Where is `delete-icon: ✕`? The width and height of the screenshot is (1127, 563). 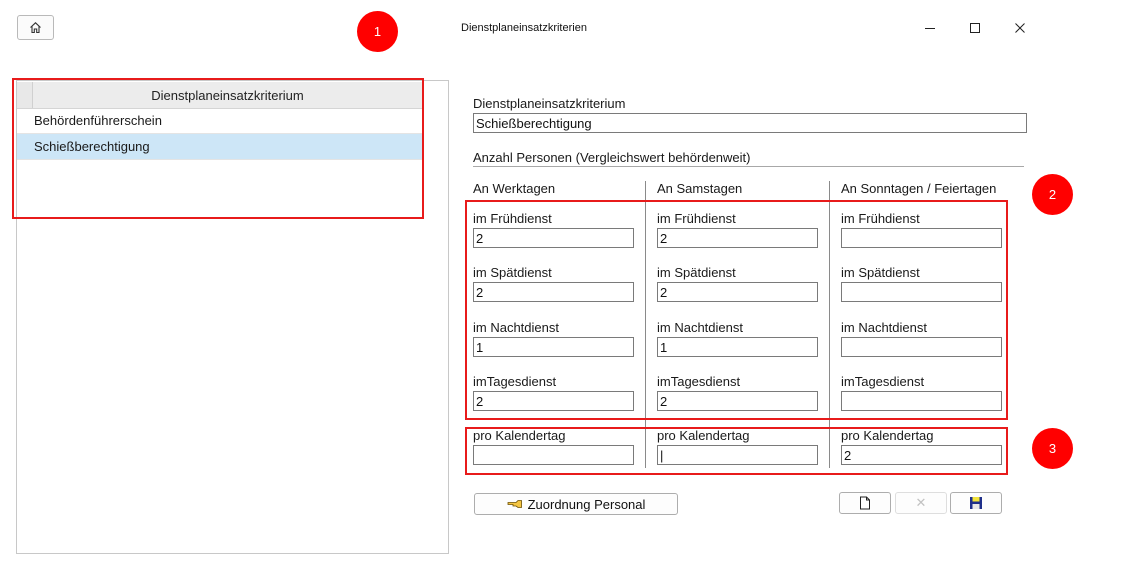
delete-icon: ✕ is located at coordinates (921, 502).